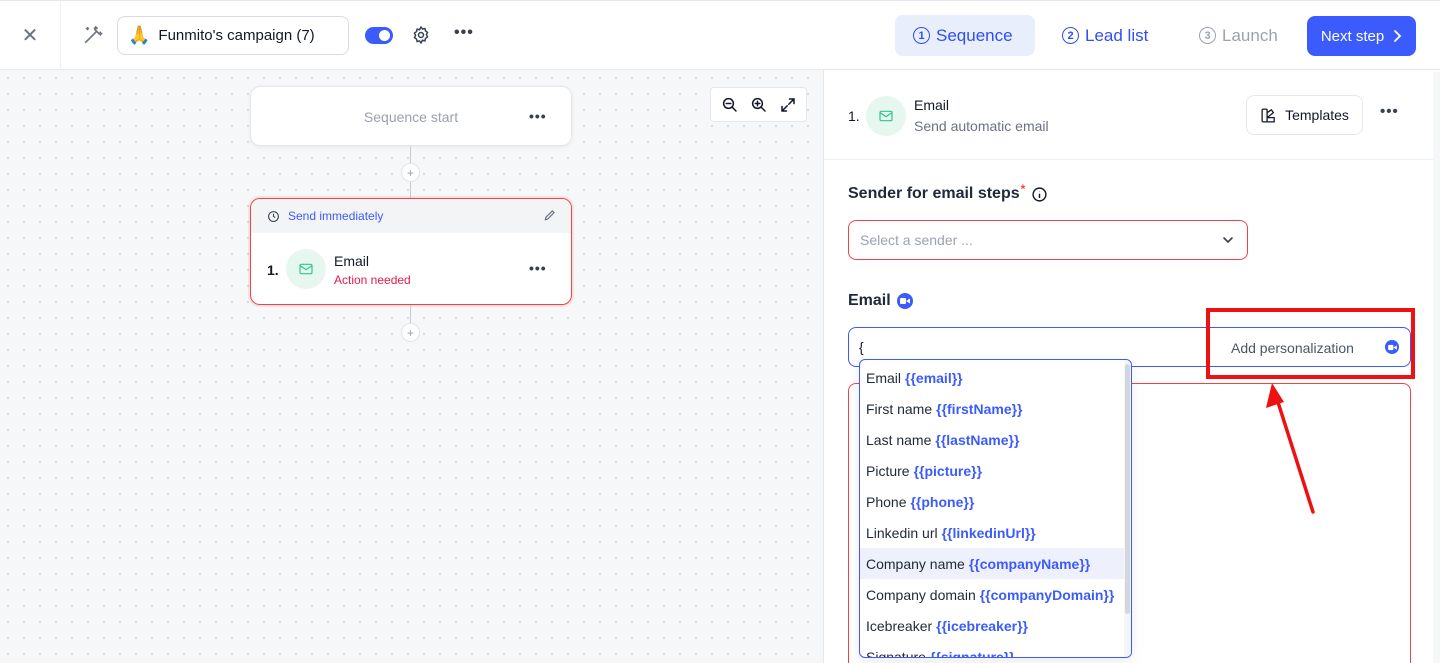 The height and width of the screenshot is (663, 1440). What do you see at coordinates (139, 35) in the screenshot?
I see `campaign-emoji: 🙏` at bounding box center [139, 35].